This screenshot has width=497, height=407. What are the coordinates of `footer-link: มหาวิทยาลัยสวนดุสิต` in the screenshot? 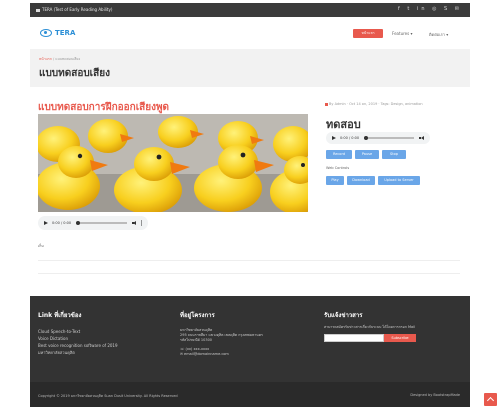 It's located at (78, 352).